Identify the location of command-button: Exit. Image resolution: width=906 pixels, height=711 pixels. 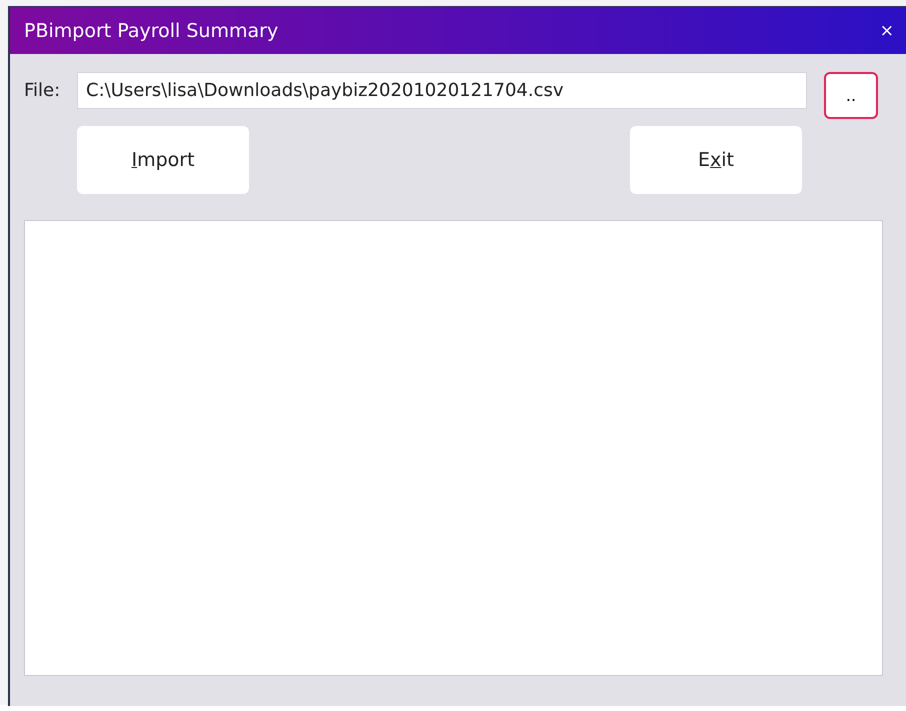
(716, 160).